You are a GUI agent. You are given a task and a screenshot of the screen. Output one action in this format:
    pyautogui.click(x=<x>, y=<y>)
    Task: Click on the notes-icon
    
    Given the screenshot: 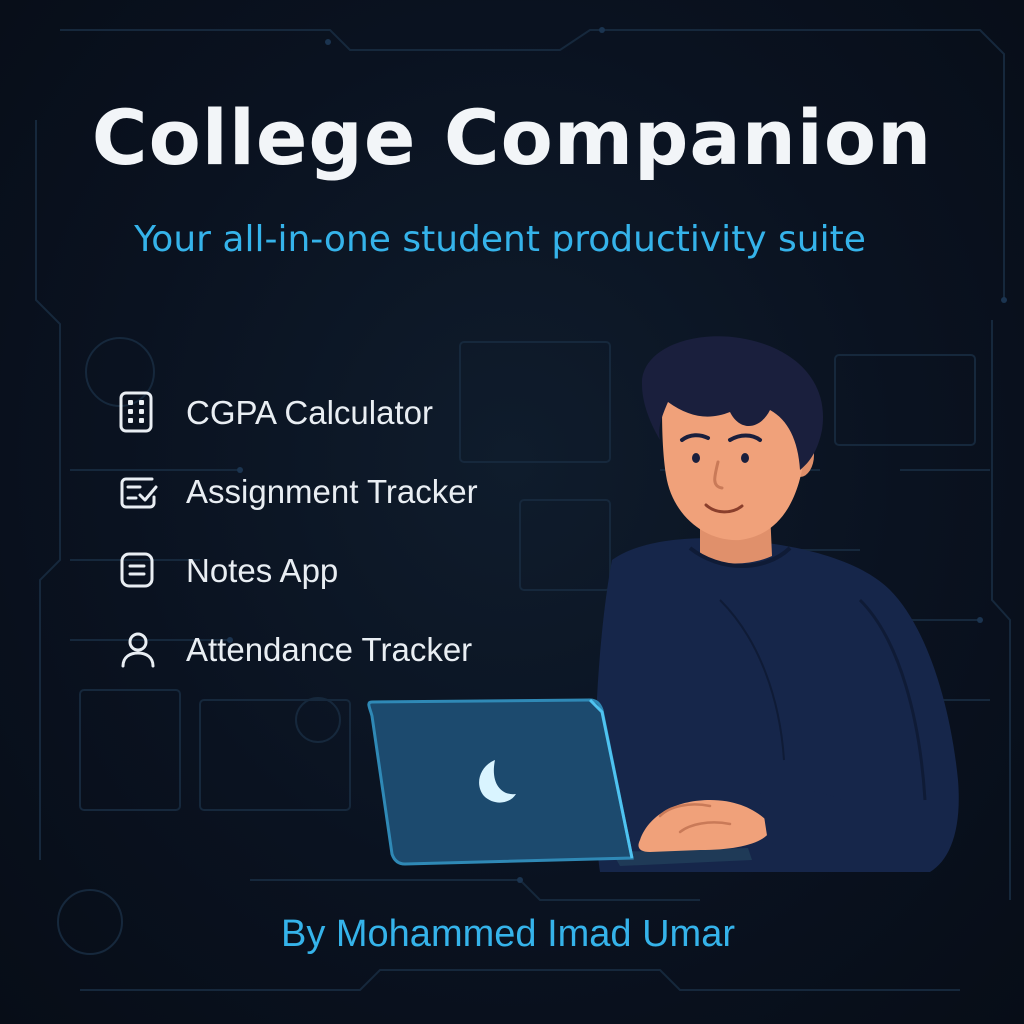 What is the action you would take?
    pyautogui.click(x=140, y=570)
    